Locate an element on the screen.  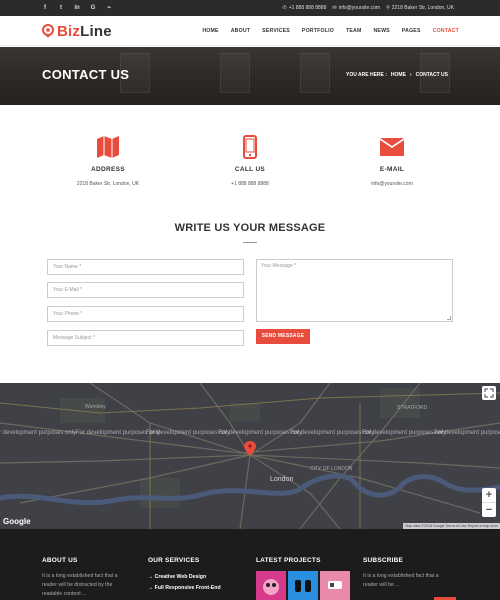
subject-field: Message Subject * is located at coordinates (145, 338).